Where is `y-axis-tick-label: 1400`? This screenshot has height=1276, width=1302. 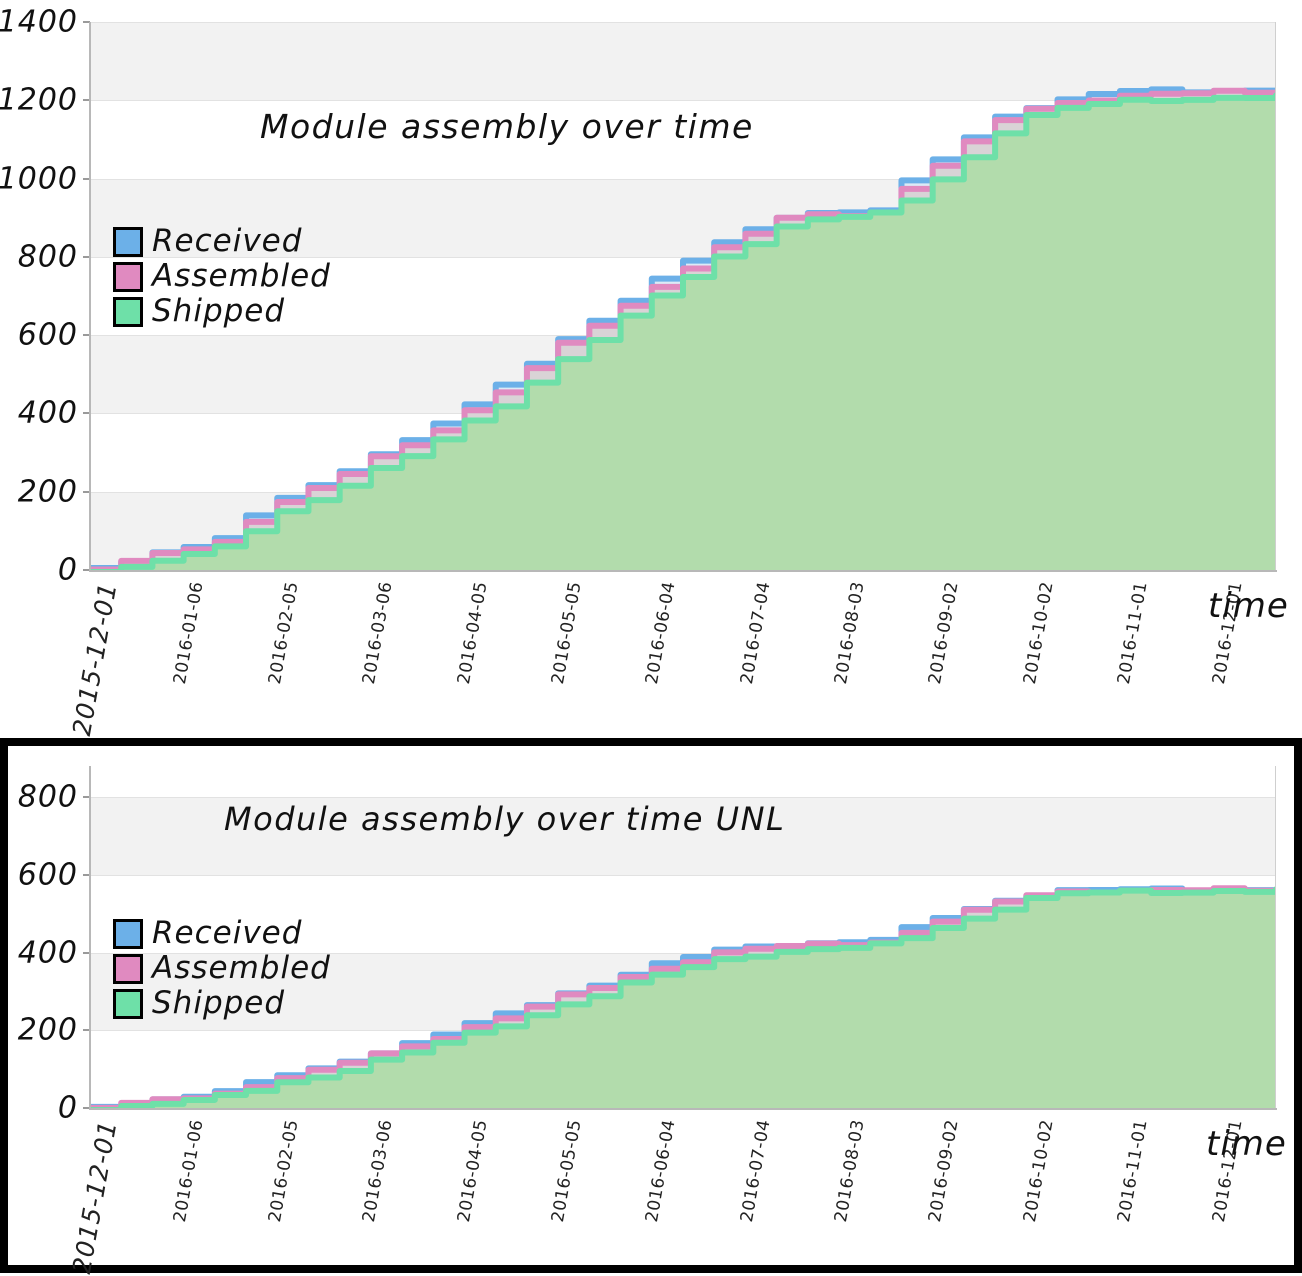
y-axis-tick-label: 1400 is located at coordinates (39, 22).